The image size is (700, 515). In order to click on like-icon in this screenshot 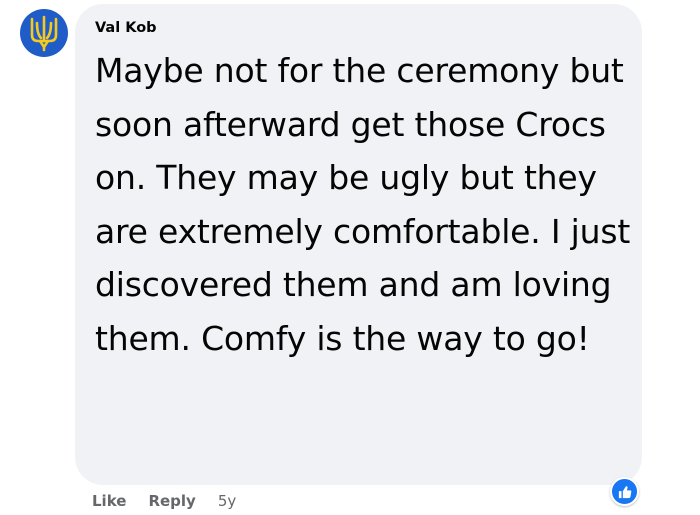, I will do `click(624, 491)`.